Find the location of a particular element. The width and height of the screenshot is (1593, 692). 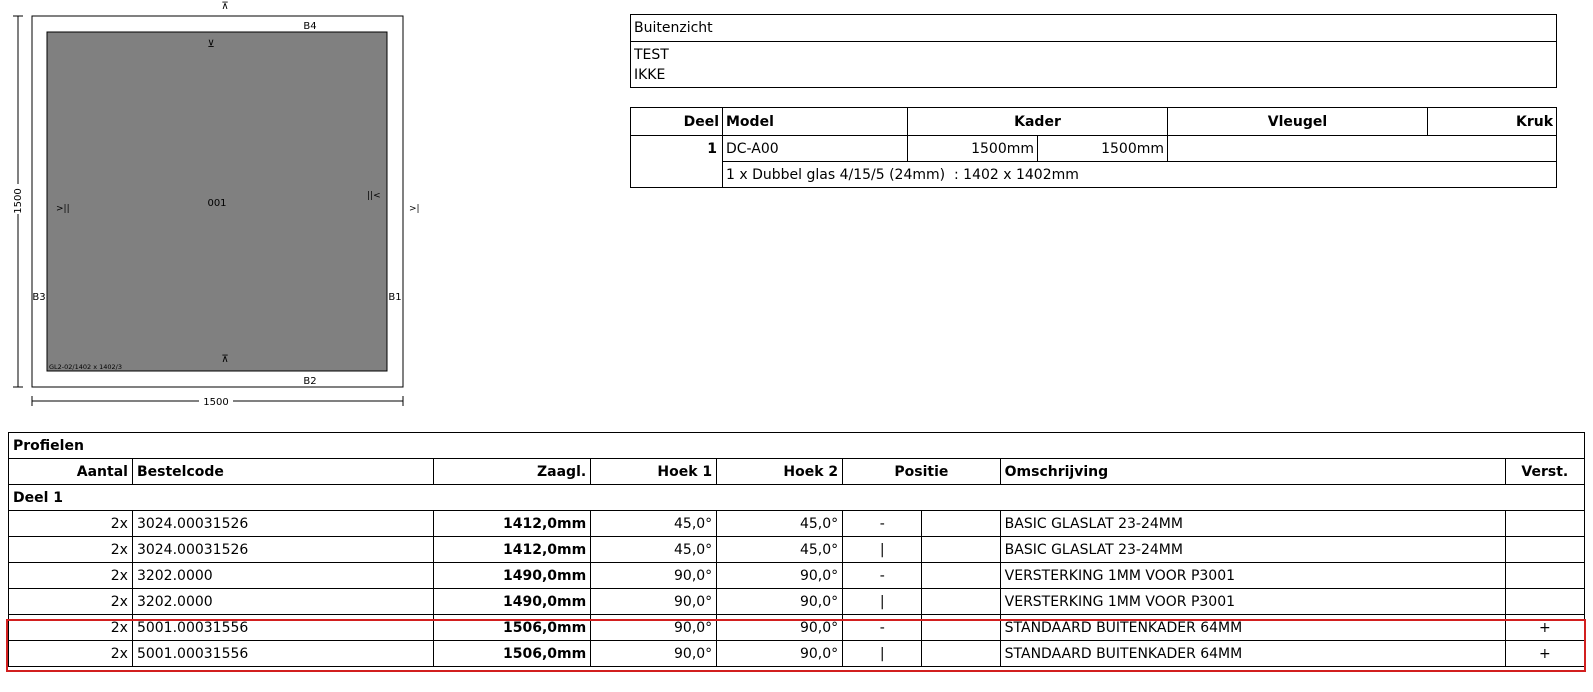

view-line-1: TEST is located at coordinates (651, 55).